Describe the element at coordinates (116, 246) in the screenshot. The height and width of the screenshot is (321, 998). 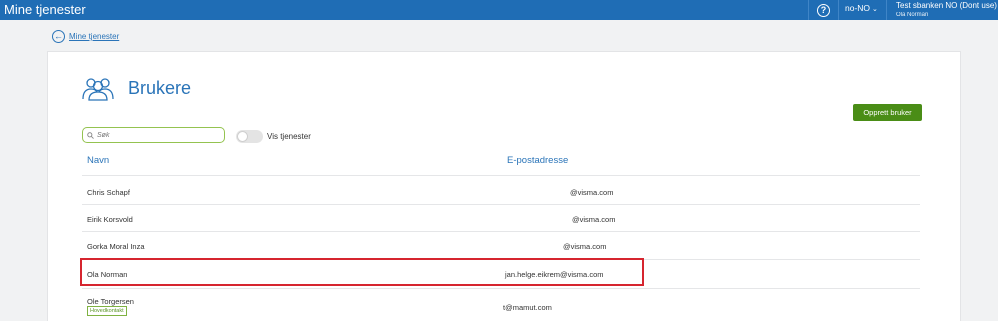
I see `user-name: Gorka Moral Inza` at that location.